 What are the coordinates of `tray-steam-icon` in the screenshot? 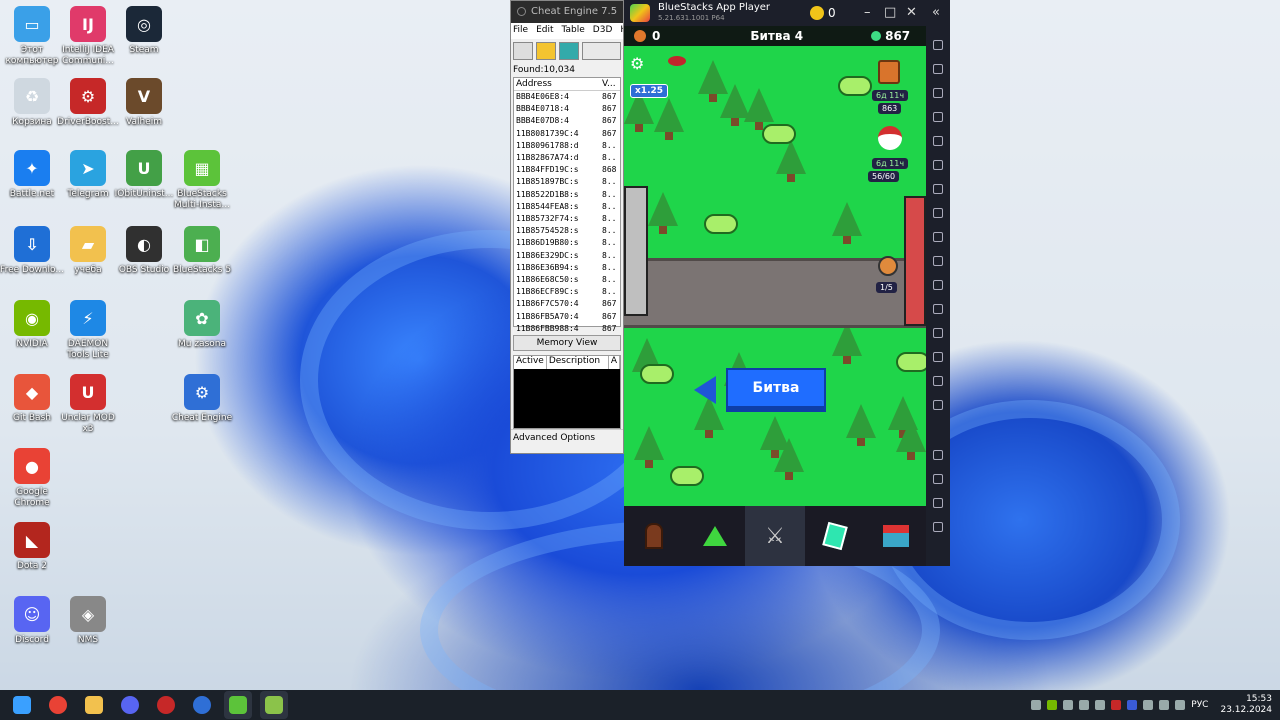 It's located at (1084, 705).